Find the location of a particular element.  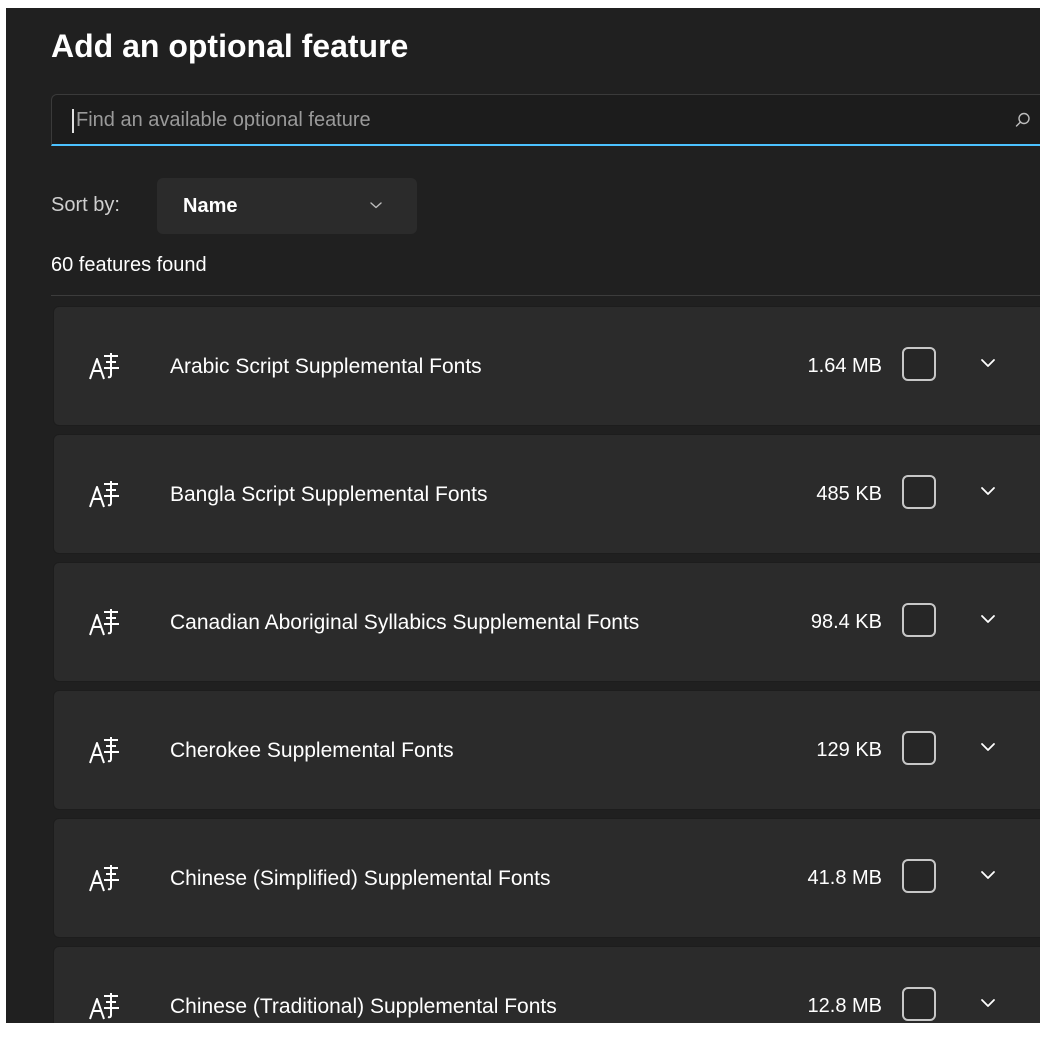

feature-name: Chinese (Simplified) Supplemental Fonts is located at coordinates (360, 878).